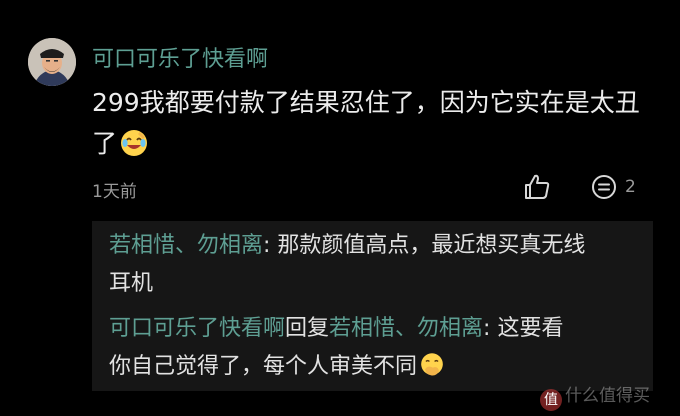  Describe the element at coordinates (180, 57) in the screenshot. I see `comment-username: 可口可乐了快看啊` at that location.